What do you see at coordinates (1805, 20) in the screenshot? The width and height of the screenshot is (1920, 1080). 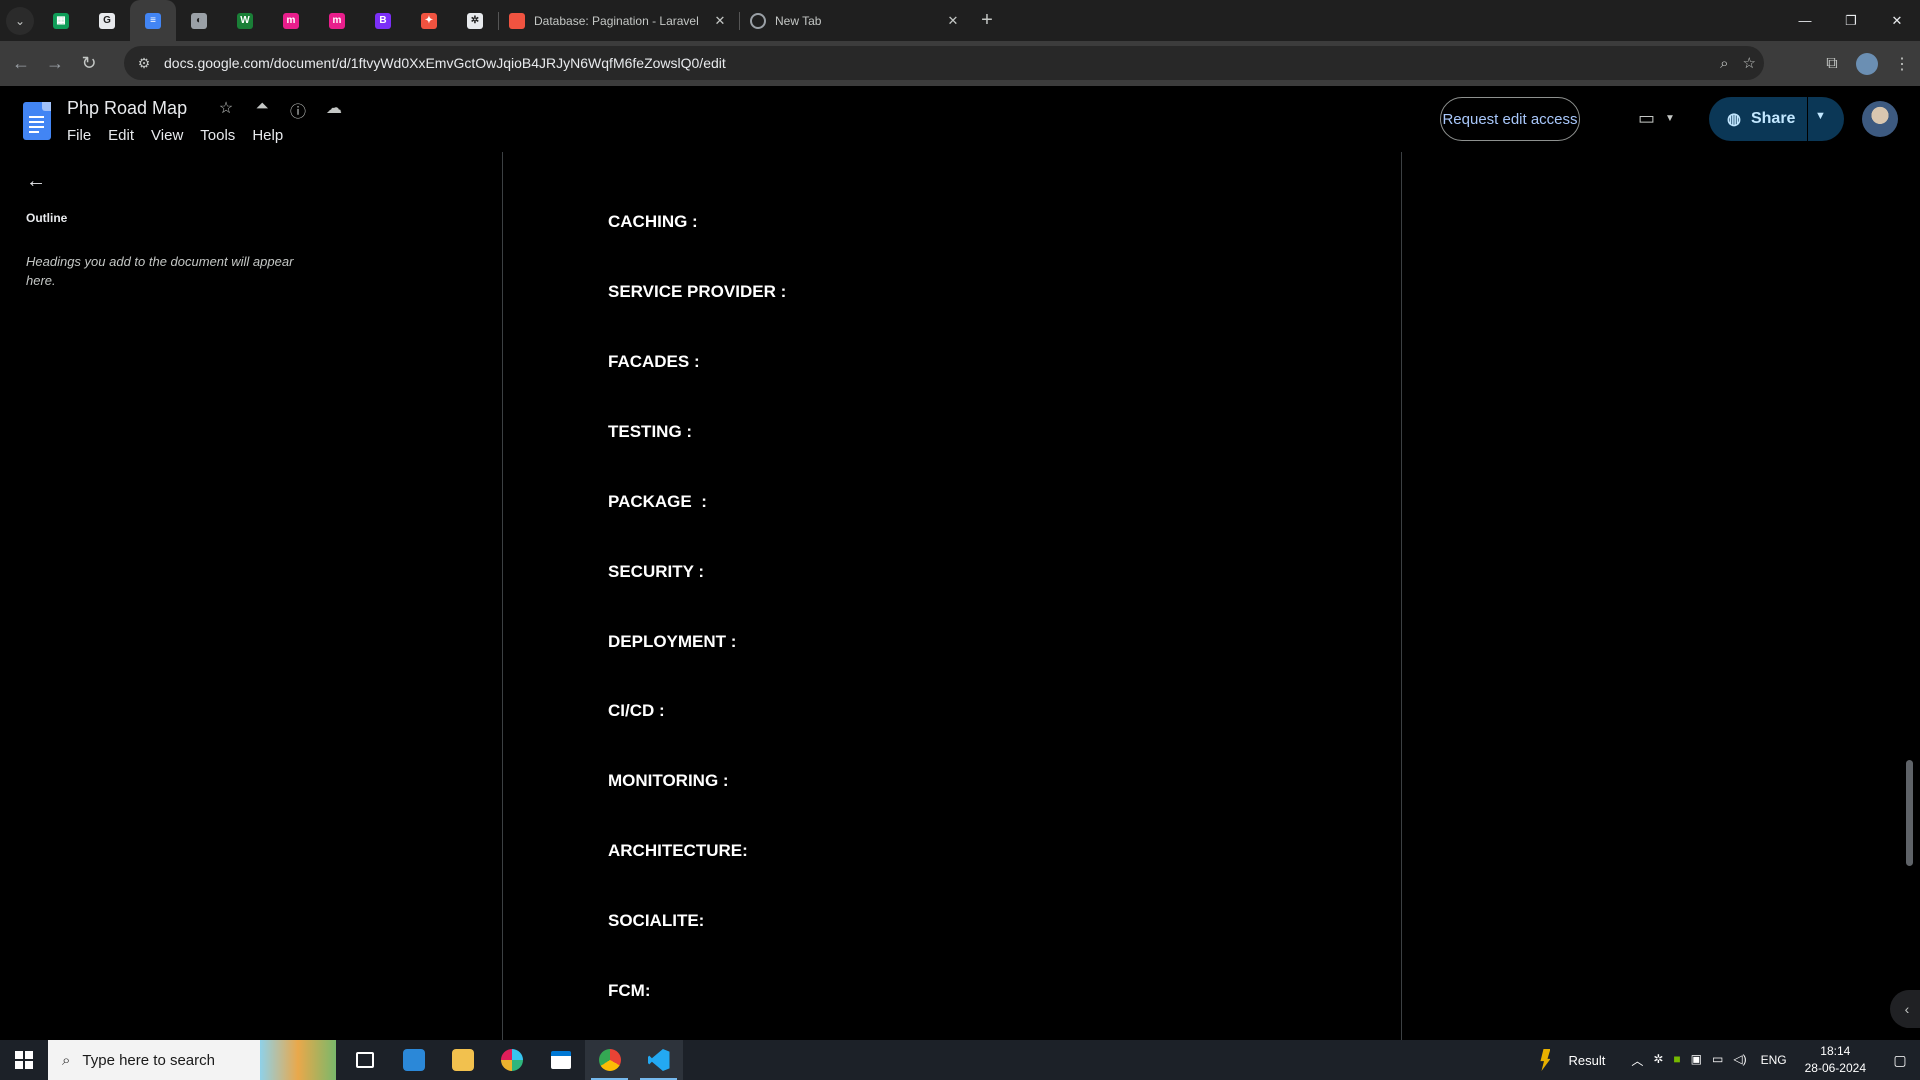 I see `minimize-icon: —` at bounding box center [1805, 20].